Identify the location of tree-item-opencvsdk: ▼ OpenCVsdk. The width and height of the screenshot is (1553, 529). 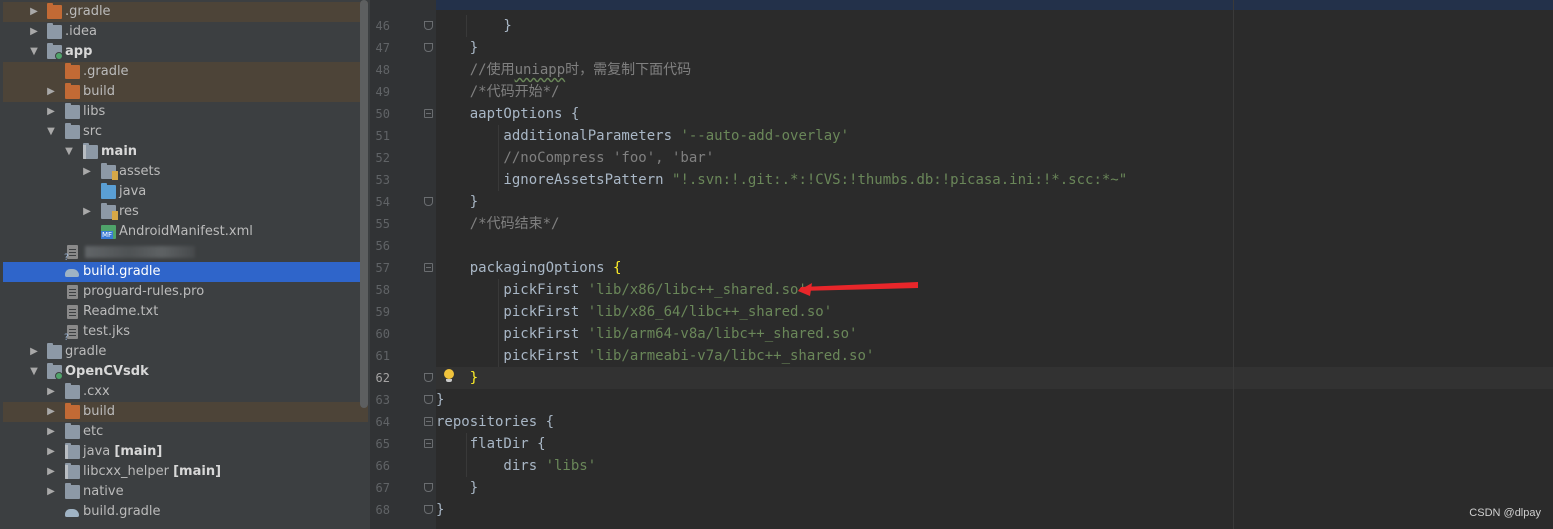
(185, 372).